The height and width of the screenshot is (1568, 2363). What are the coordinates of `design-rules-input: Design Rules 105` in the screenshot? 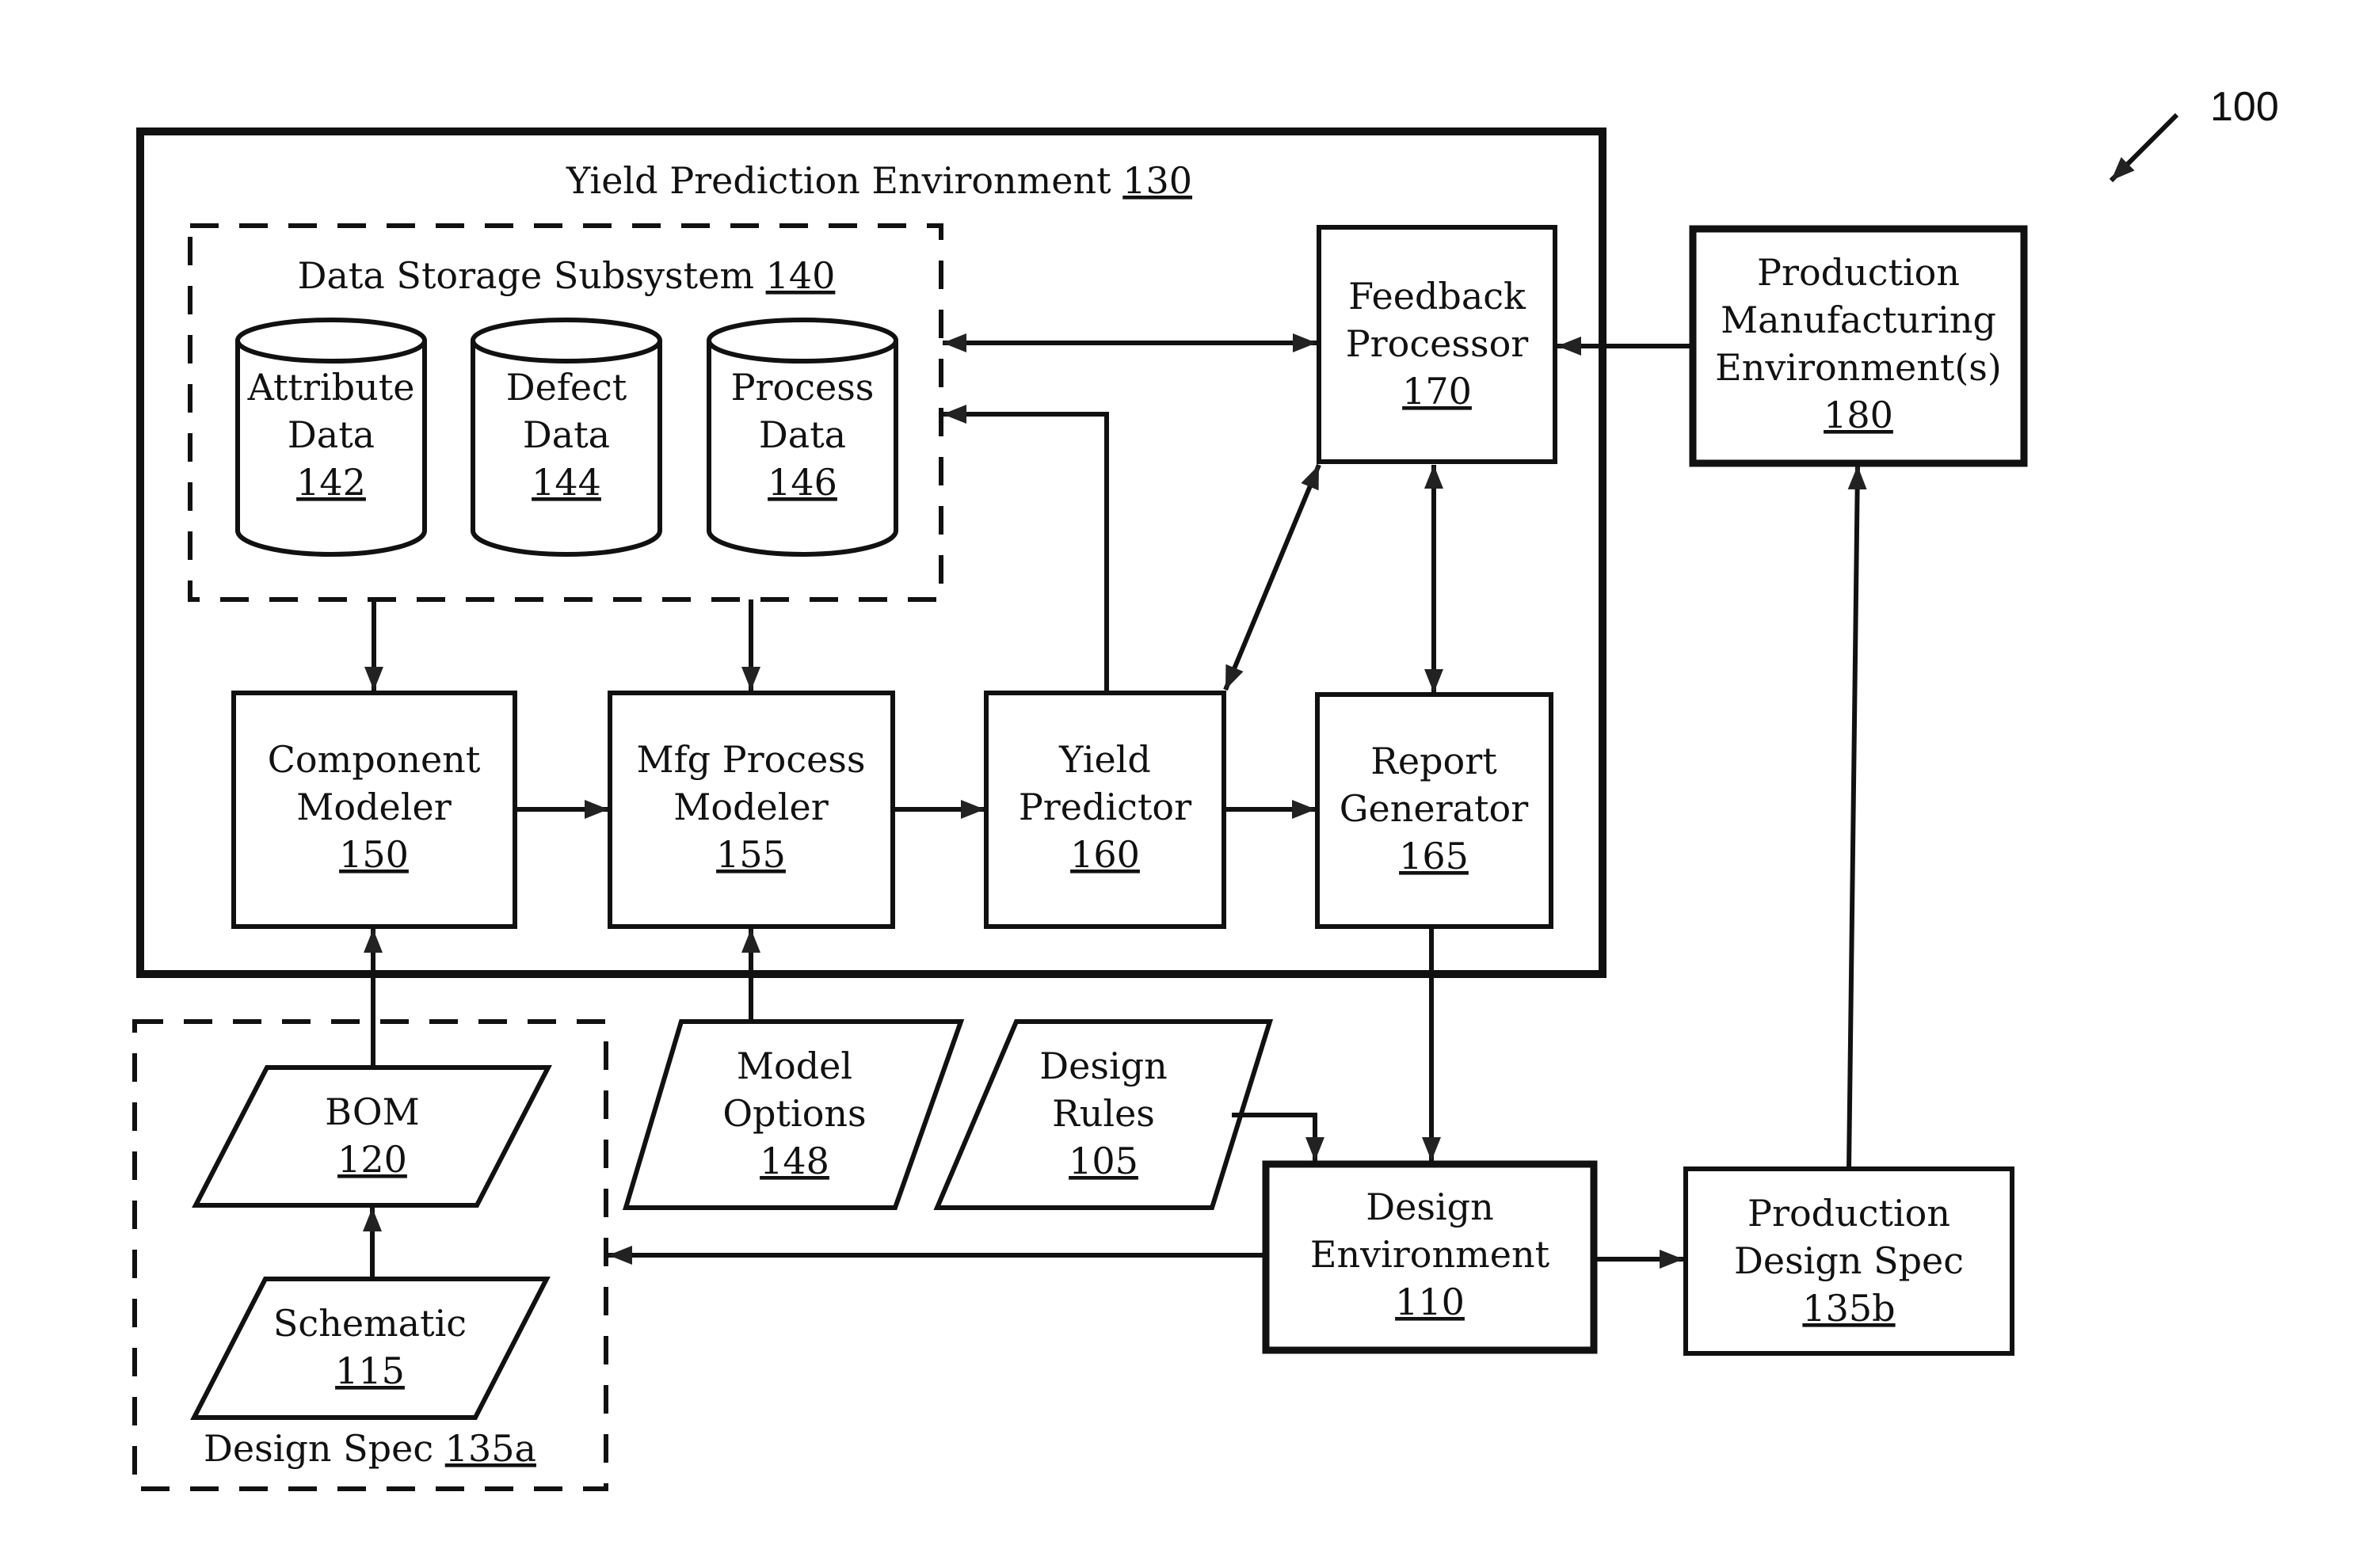 It's located at (1103, 1114).